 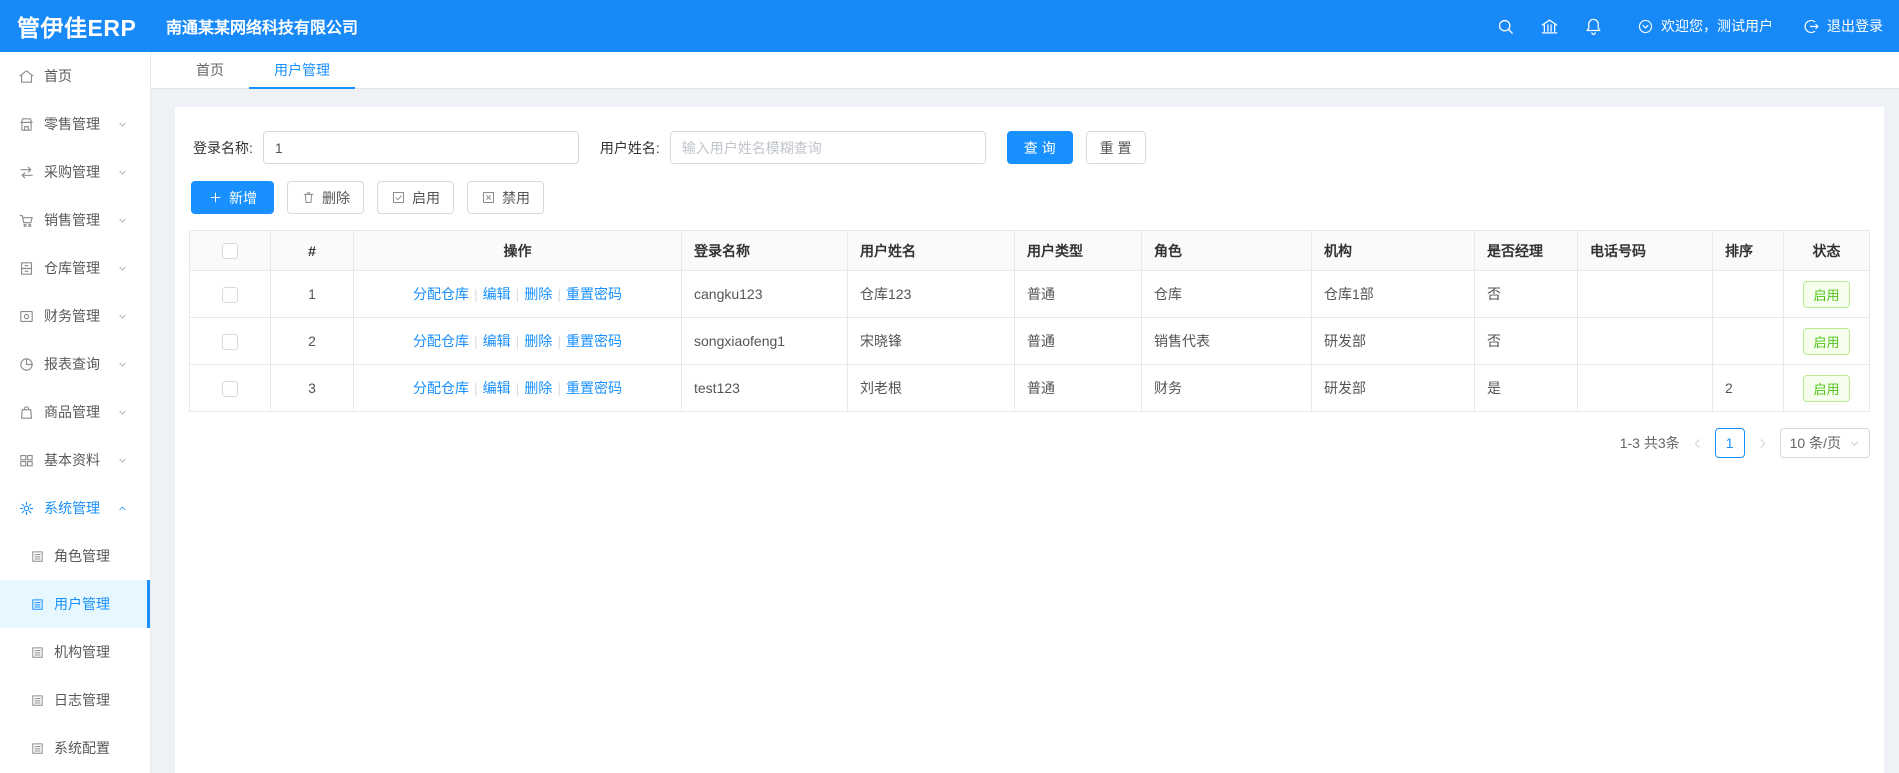 I want to click on sidebar-item-label: 用户管理, so click(x=82, y=604).